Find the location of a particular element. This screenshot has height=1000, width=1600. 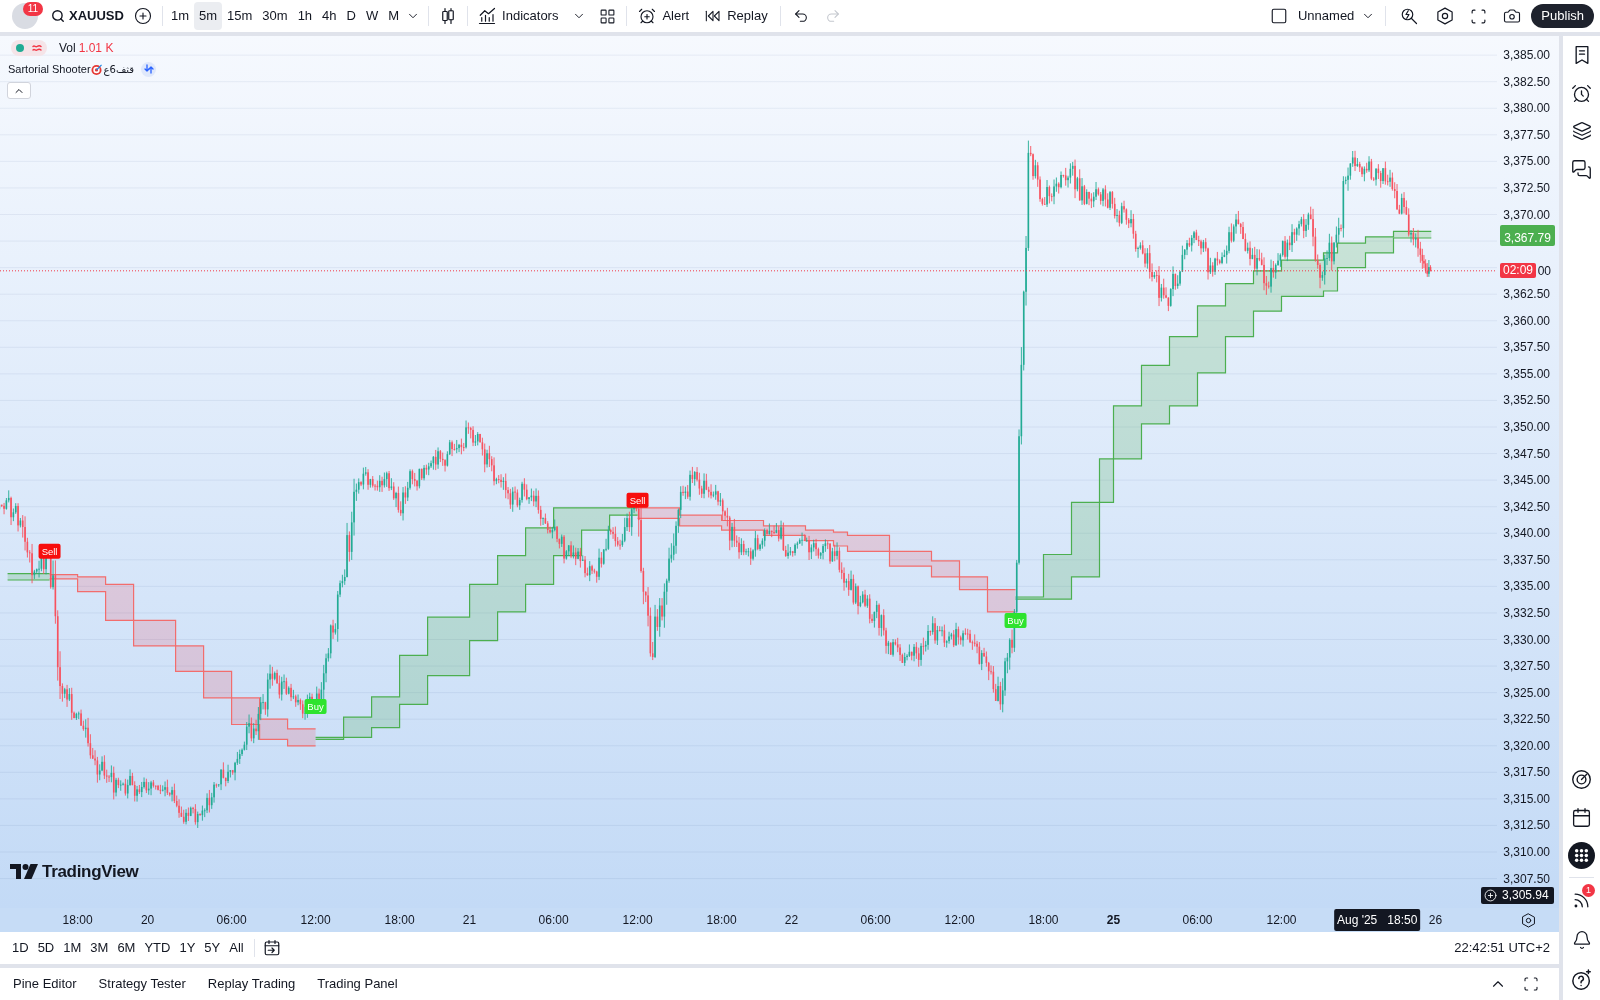

rewind-icon is located at coordinates (713, 16).